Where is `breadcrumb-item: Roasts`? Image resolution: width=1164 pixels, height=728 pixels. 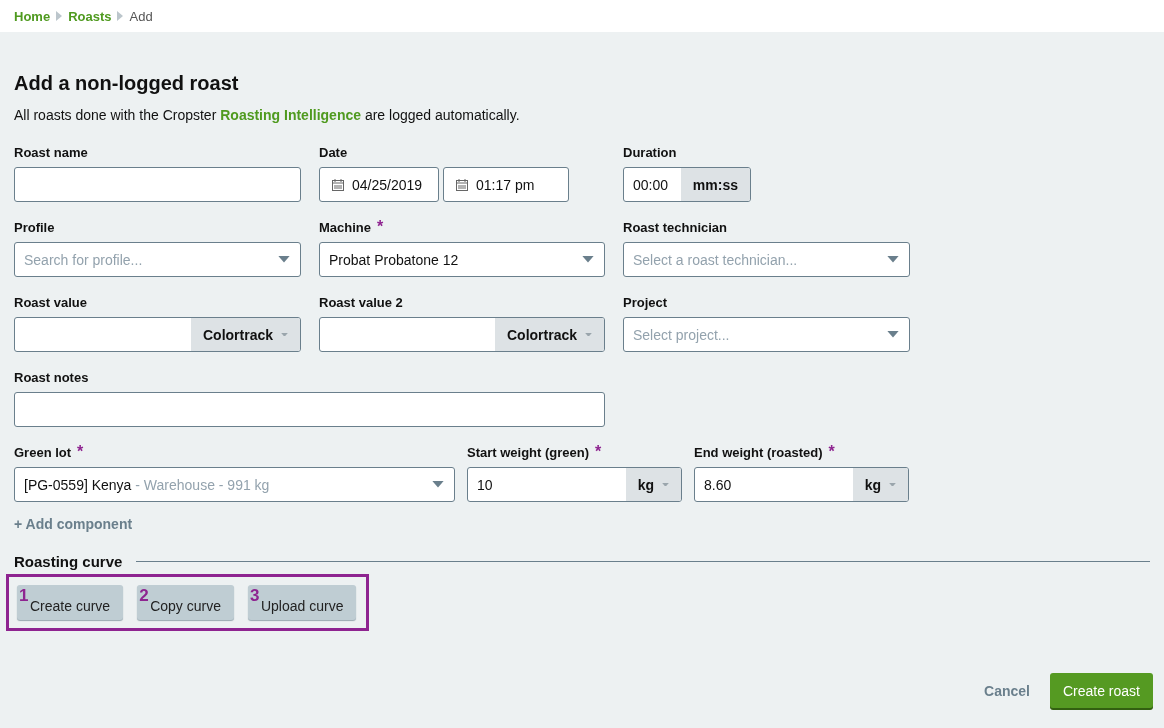 breadcrumb-item: Roasts is located at coordinates (90, 16).